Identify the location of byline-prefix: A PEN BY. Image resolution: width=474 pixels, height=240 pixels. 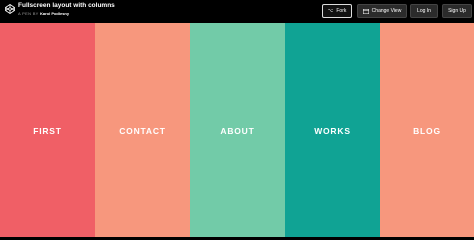
(28, 13).